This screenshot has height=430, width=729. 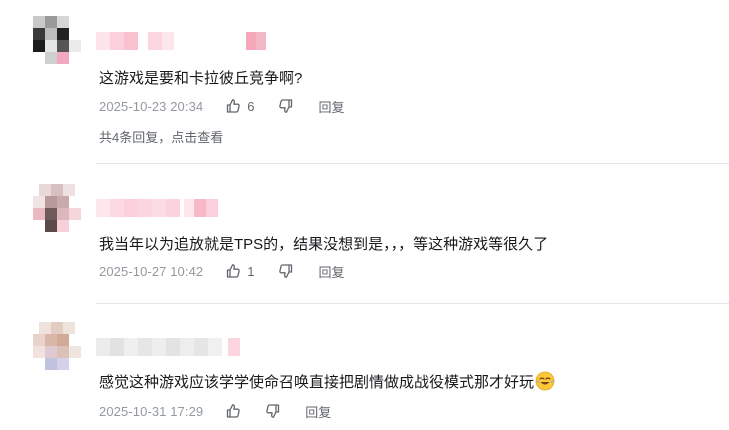 What do you see at coordinates (251, 106) in the screenshot?
I see `like-count: 6` at bounding box center [251, 106].